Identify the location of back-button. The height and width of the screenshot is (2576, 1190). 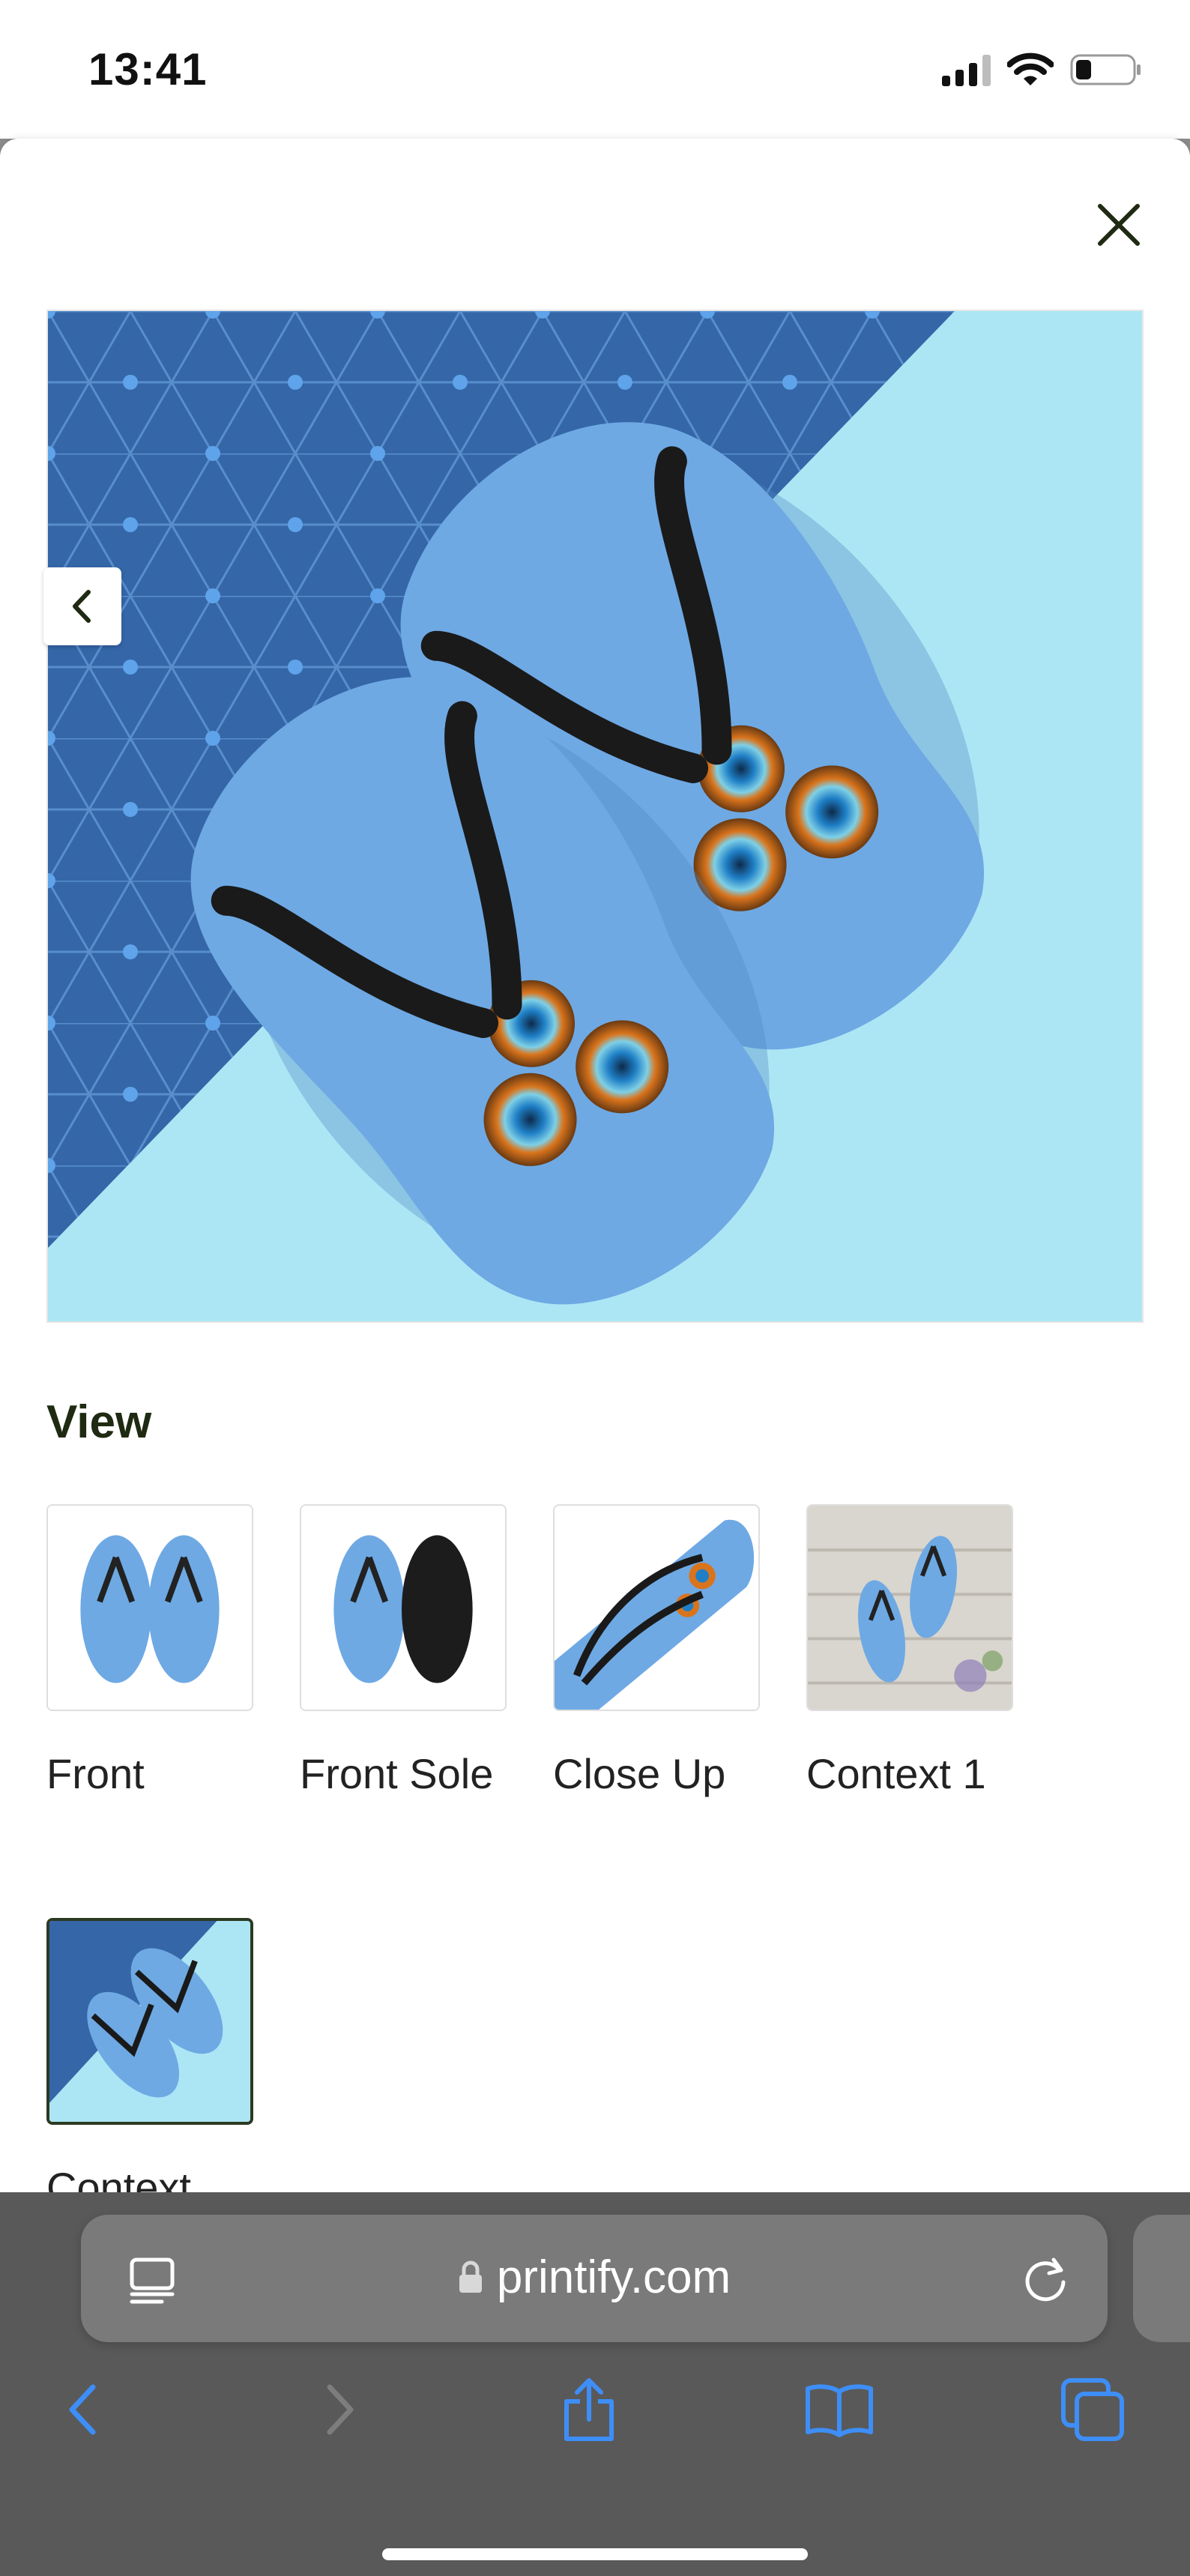
(84, 2410).